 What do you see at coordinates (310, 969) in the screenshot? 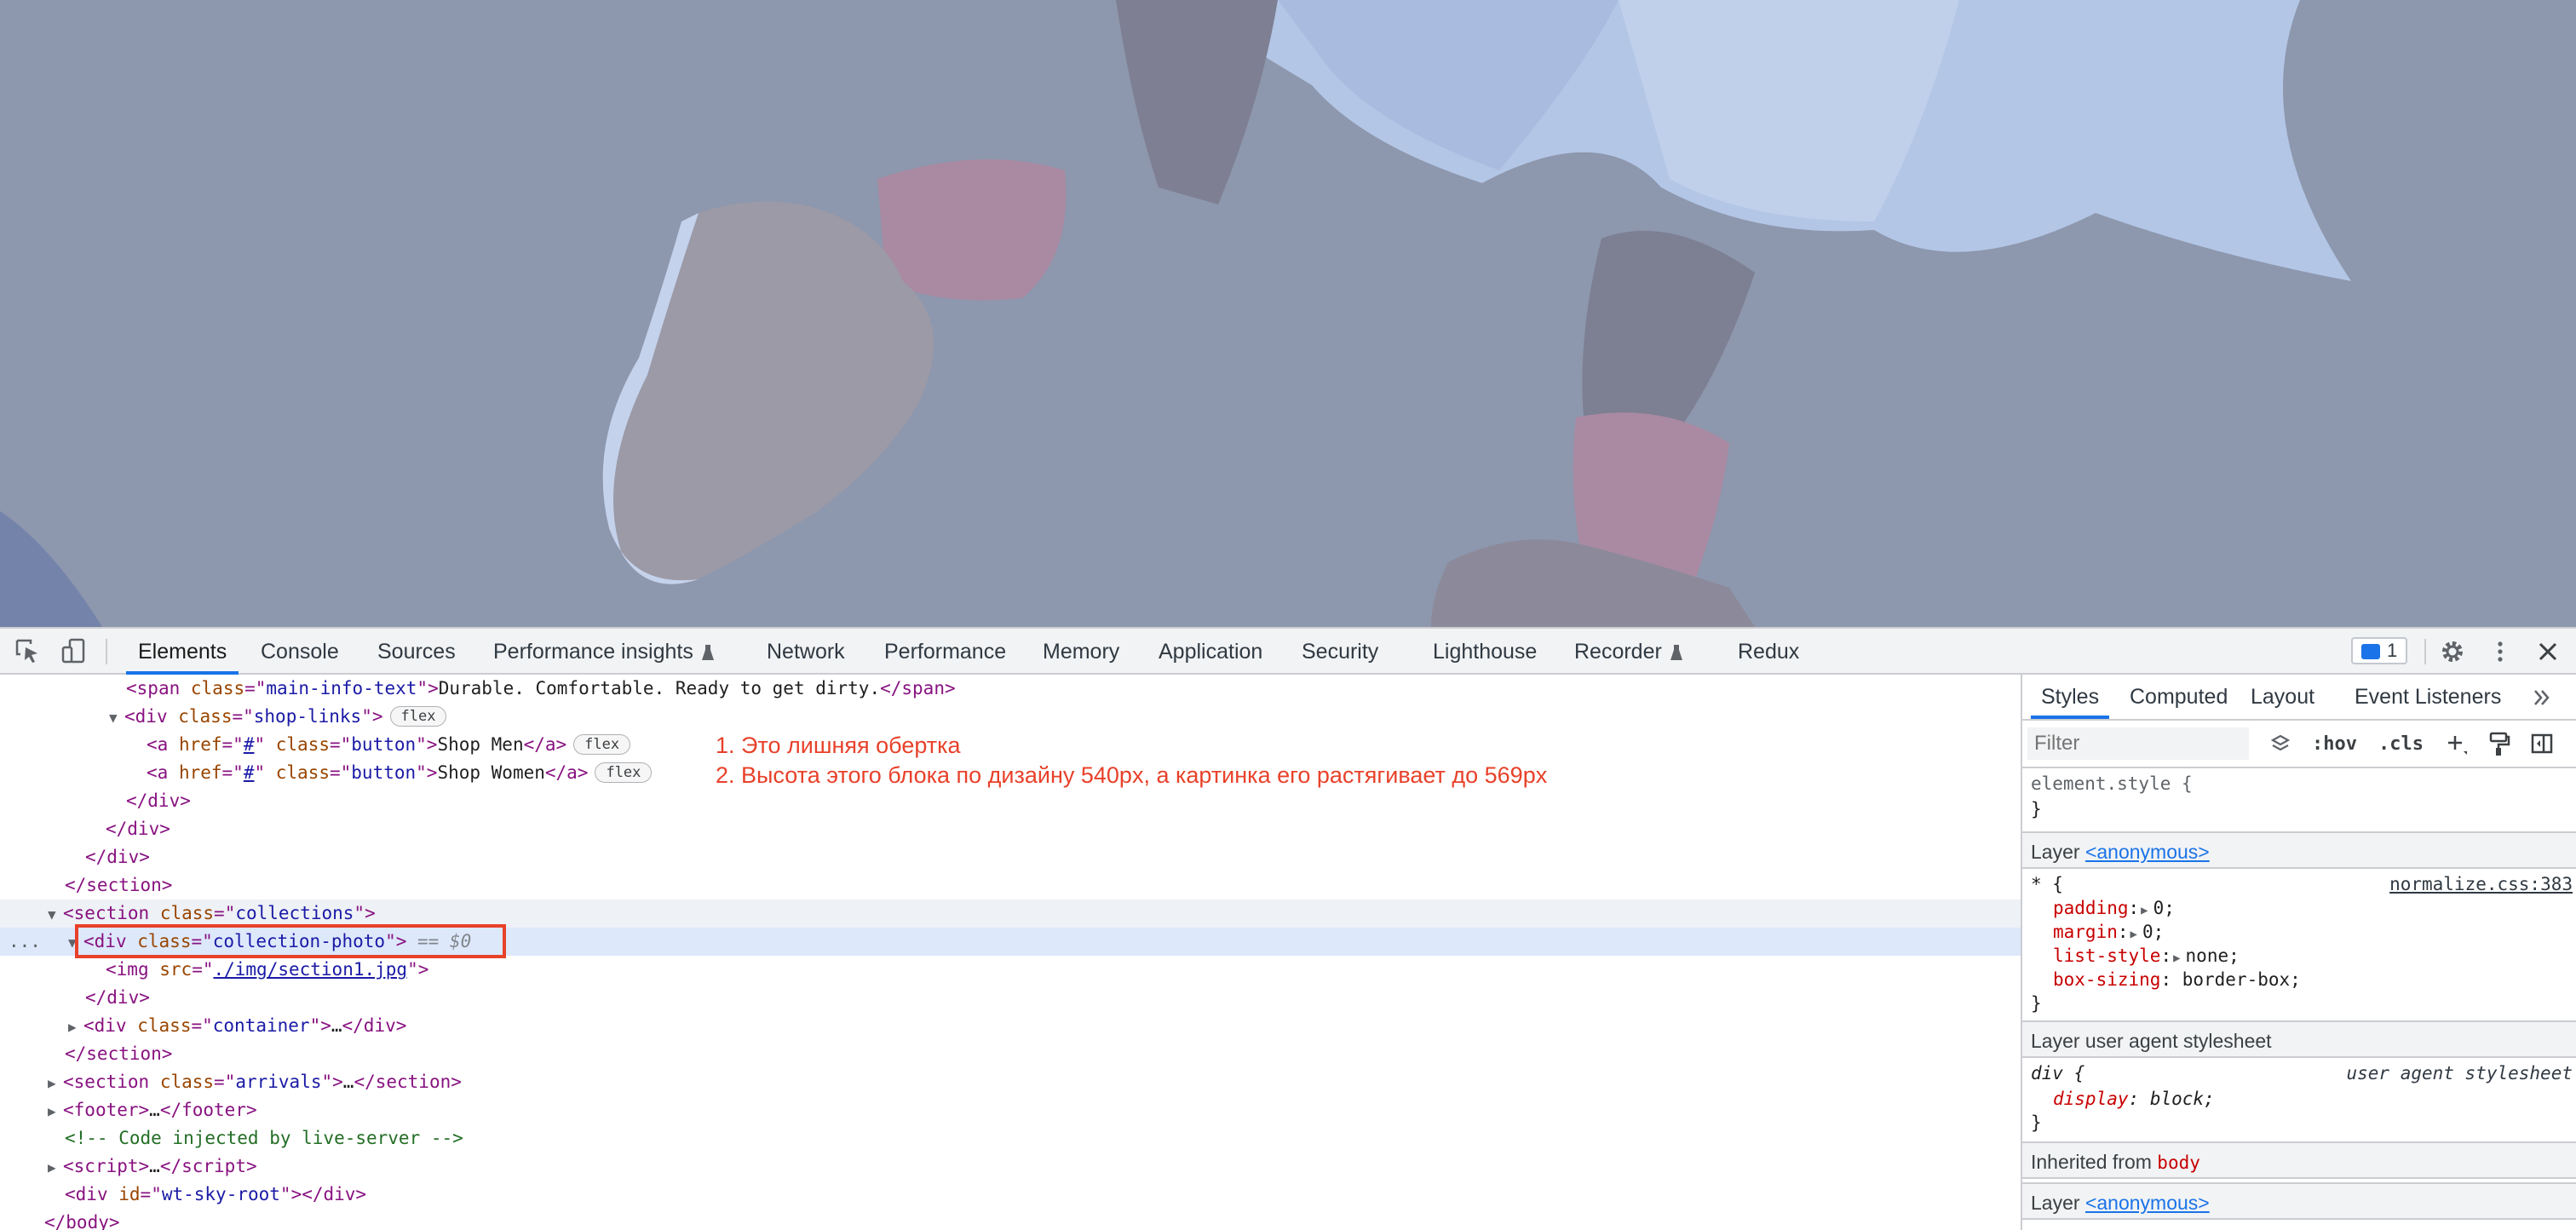
I see `attr-value: ./img/section1.jpg` at bounding box center [310, 969].